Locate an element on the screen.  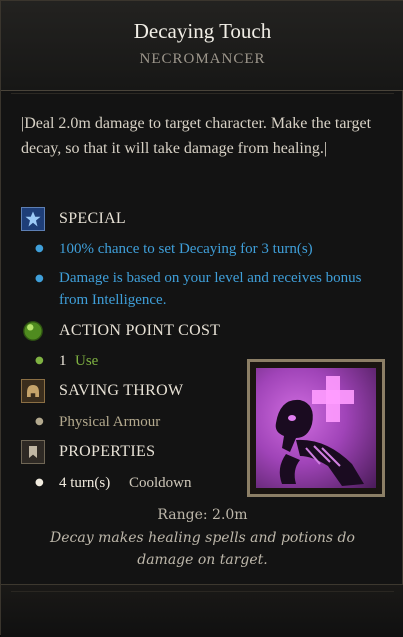
ap-cost-value: 1 is located at coordinates (63, 361).